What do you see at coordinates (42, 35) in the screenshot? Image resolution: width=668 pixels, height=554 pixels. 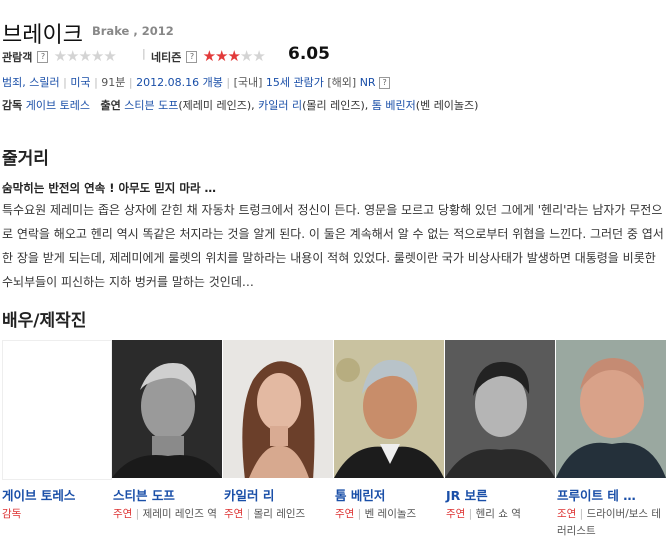 I see `movie-title: 브레이크` at bounding box center [42, 35].